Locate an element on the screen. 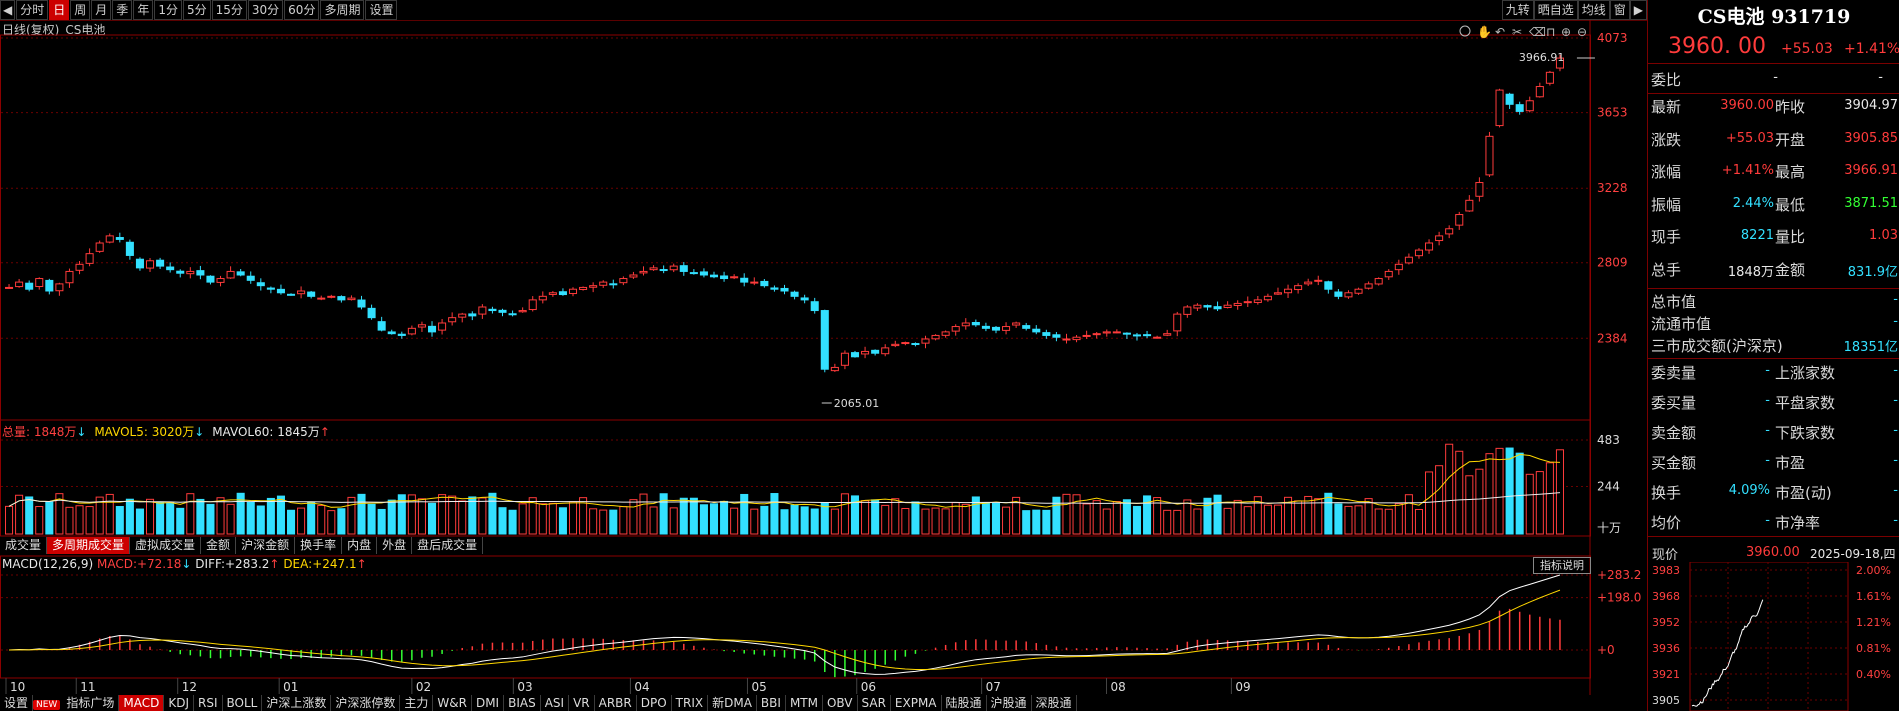 This screenshot has width=1899, height=711. mini-left-tick: 3936 is located at coordinates (1666, 648).